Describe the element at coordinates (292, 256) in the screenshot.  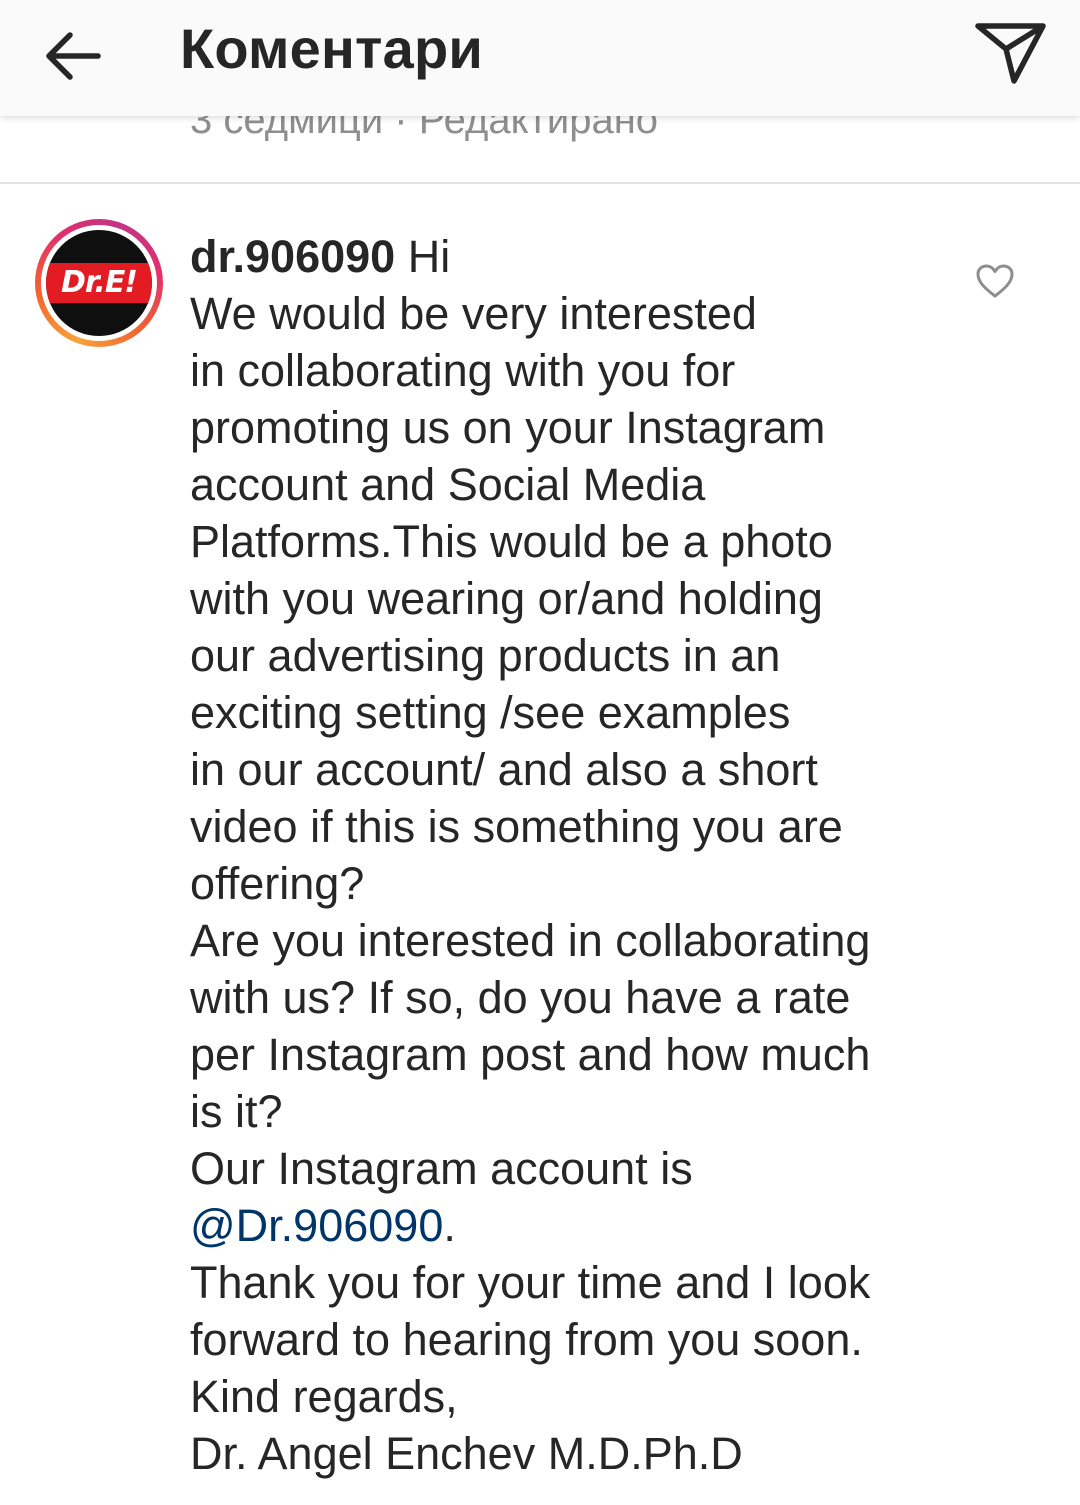
I see `comment-username: dr.906090` at that location.